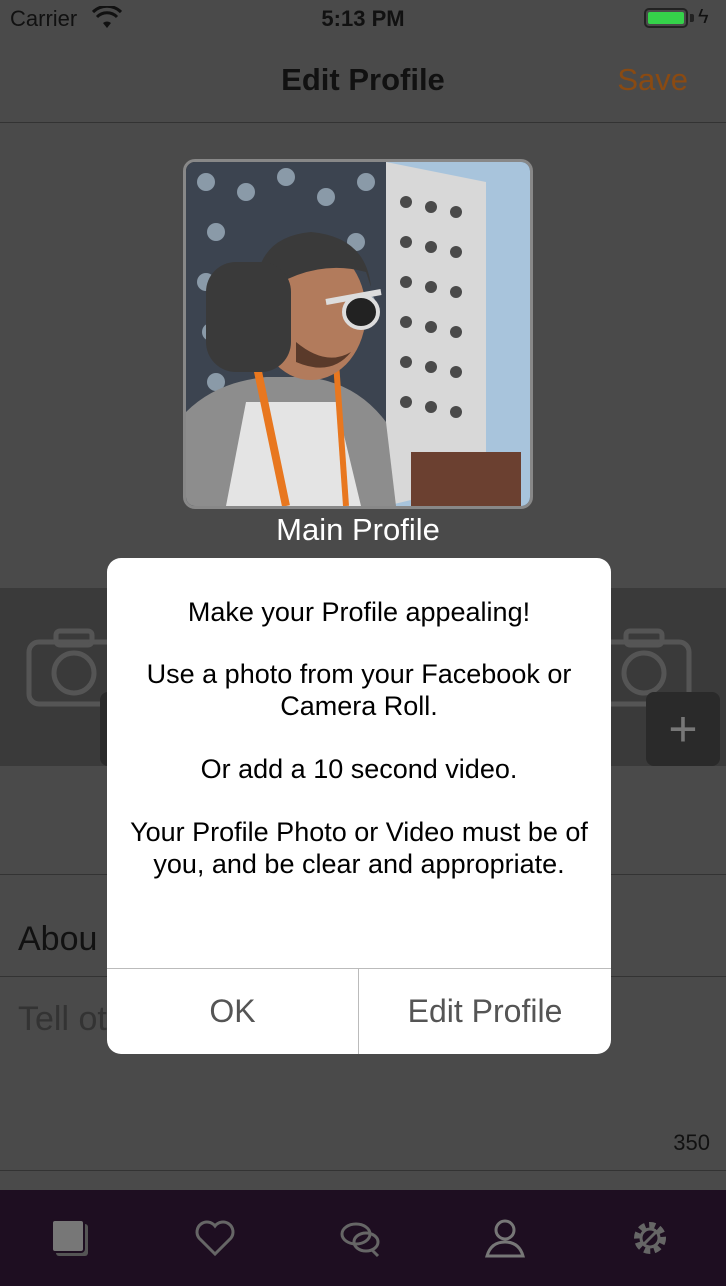 The width and height of the screenshot is (726, 1286). I want to click on plus-icon: +, so click(683, 729).